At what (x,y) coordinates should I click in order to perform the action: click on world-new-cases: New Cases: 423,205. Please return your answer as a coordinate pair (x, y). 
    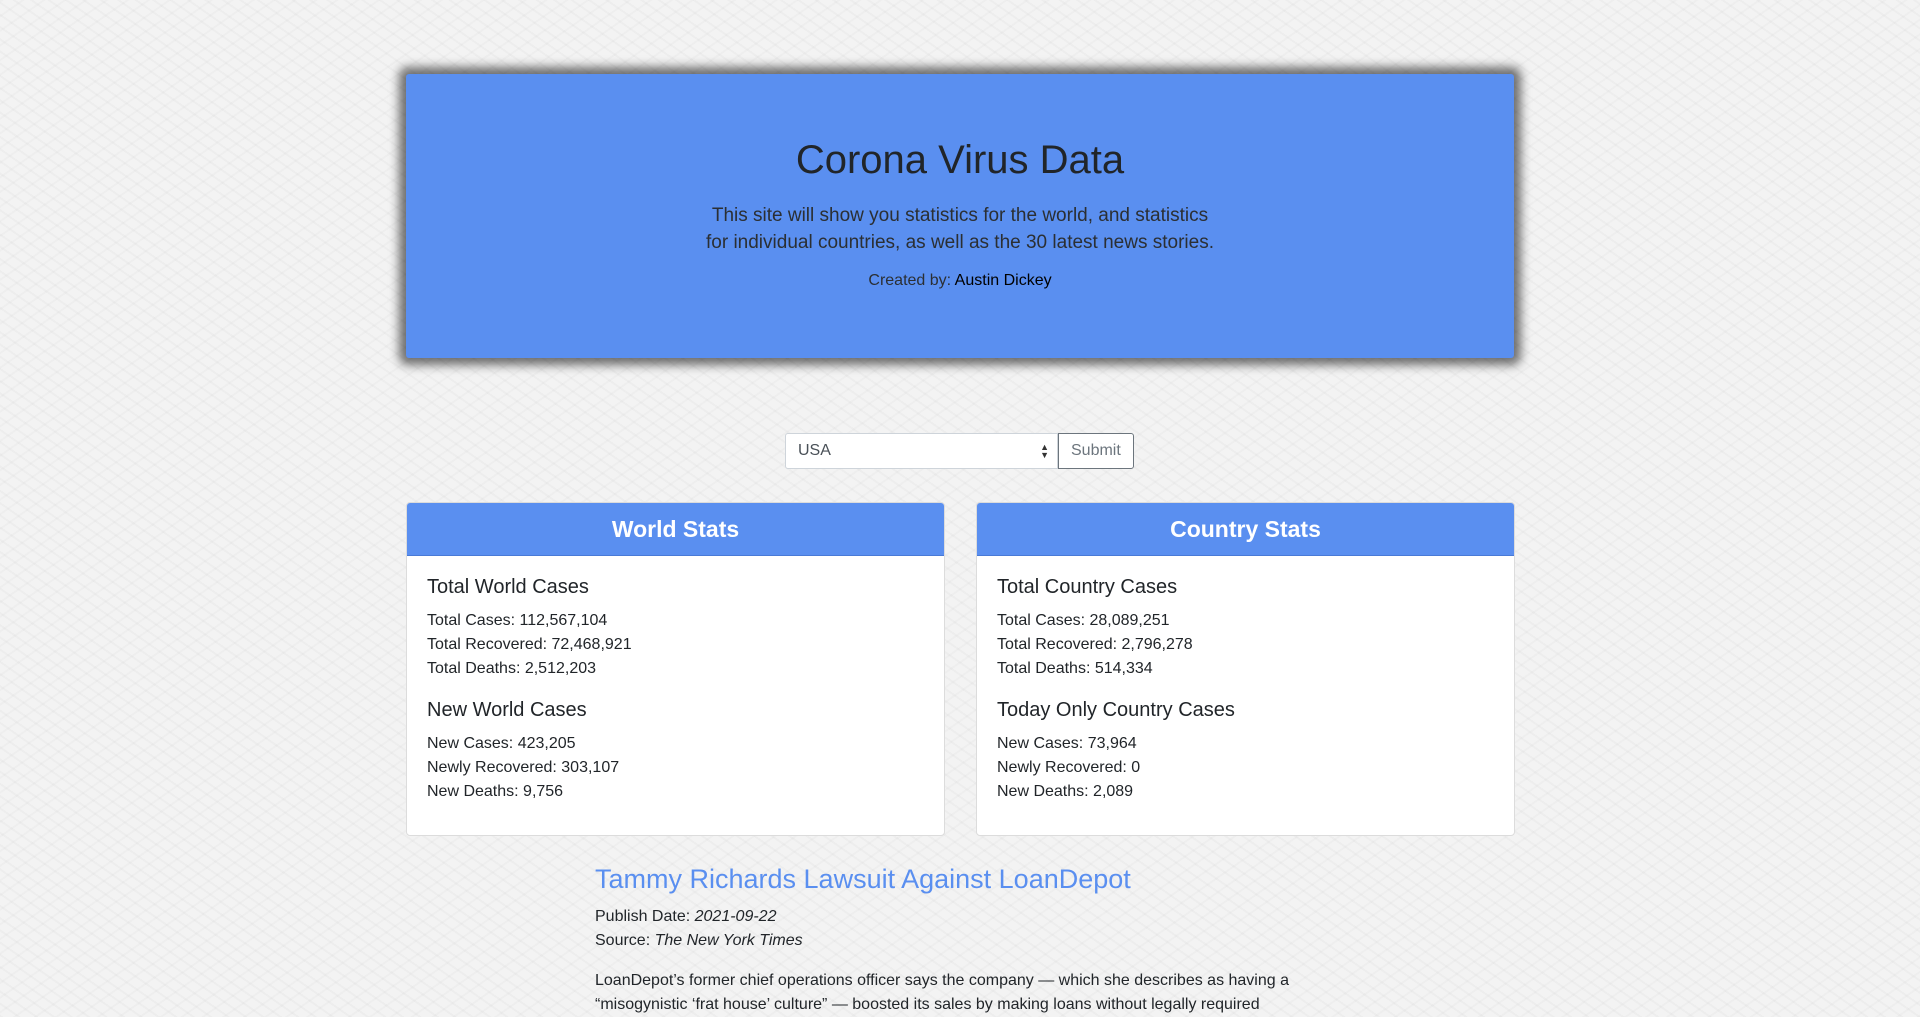
    Looking at the image, I should click on (501, 743).